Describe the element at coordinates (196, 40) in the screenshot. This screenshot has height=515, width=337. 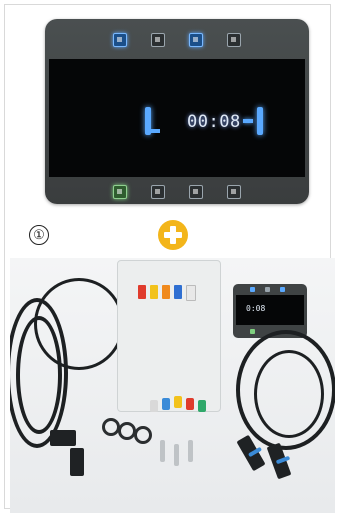
I see `flag-icon` at that location.